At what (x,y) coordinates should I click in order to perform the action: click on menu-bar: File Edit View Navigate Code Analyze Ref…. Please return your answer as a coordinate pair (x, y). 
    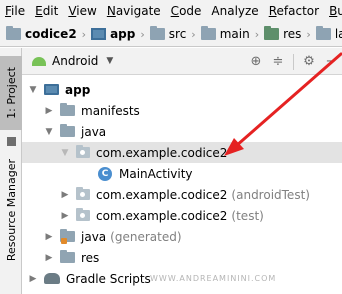
    Looking at the image, I should click on (171, 11).